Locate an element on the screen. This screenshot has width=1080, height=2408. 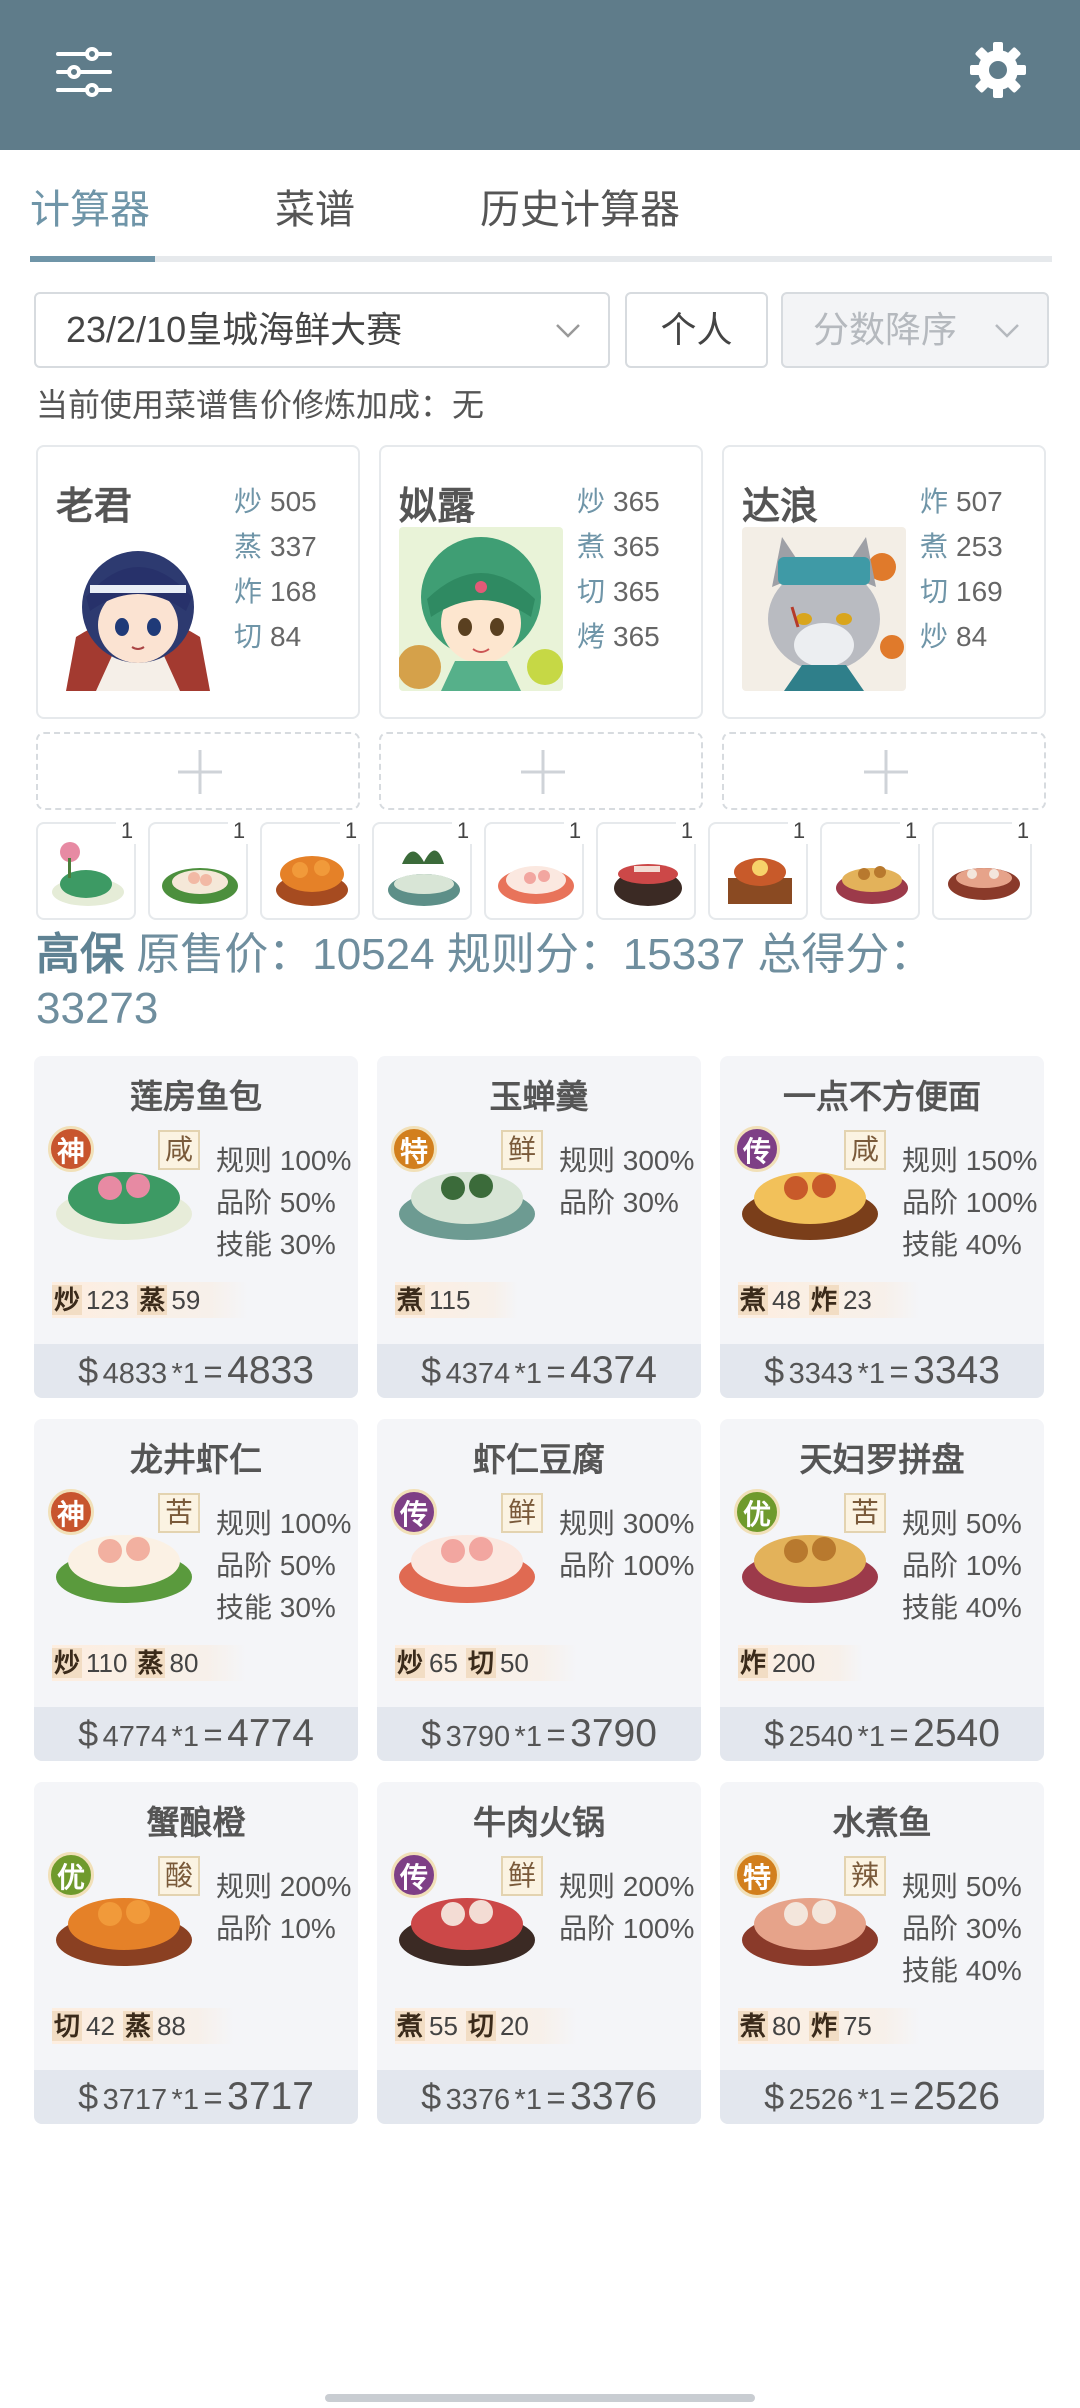
dish-modifier: 品阶 10% is located at coordinates (276, 1928).